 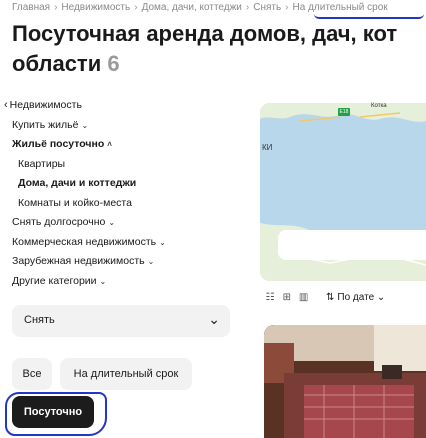 What do you see at coordinates (75, 202) in the screenshot?
I see `sidebar-subitem-label: Комнаты и койко-места` at bounding box center [75, 202].